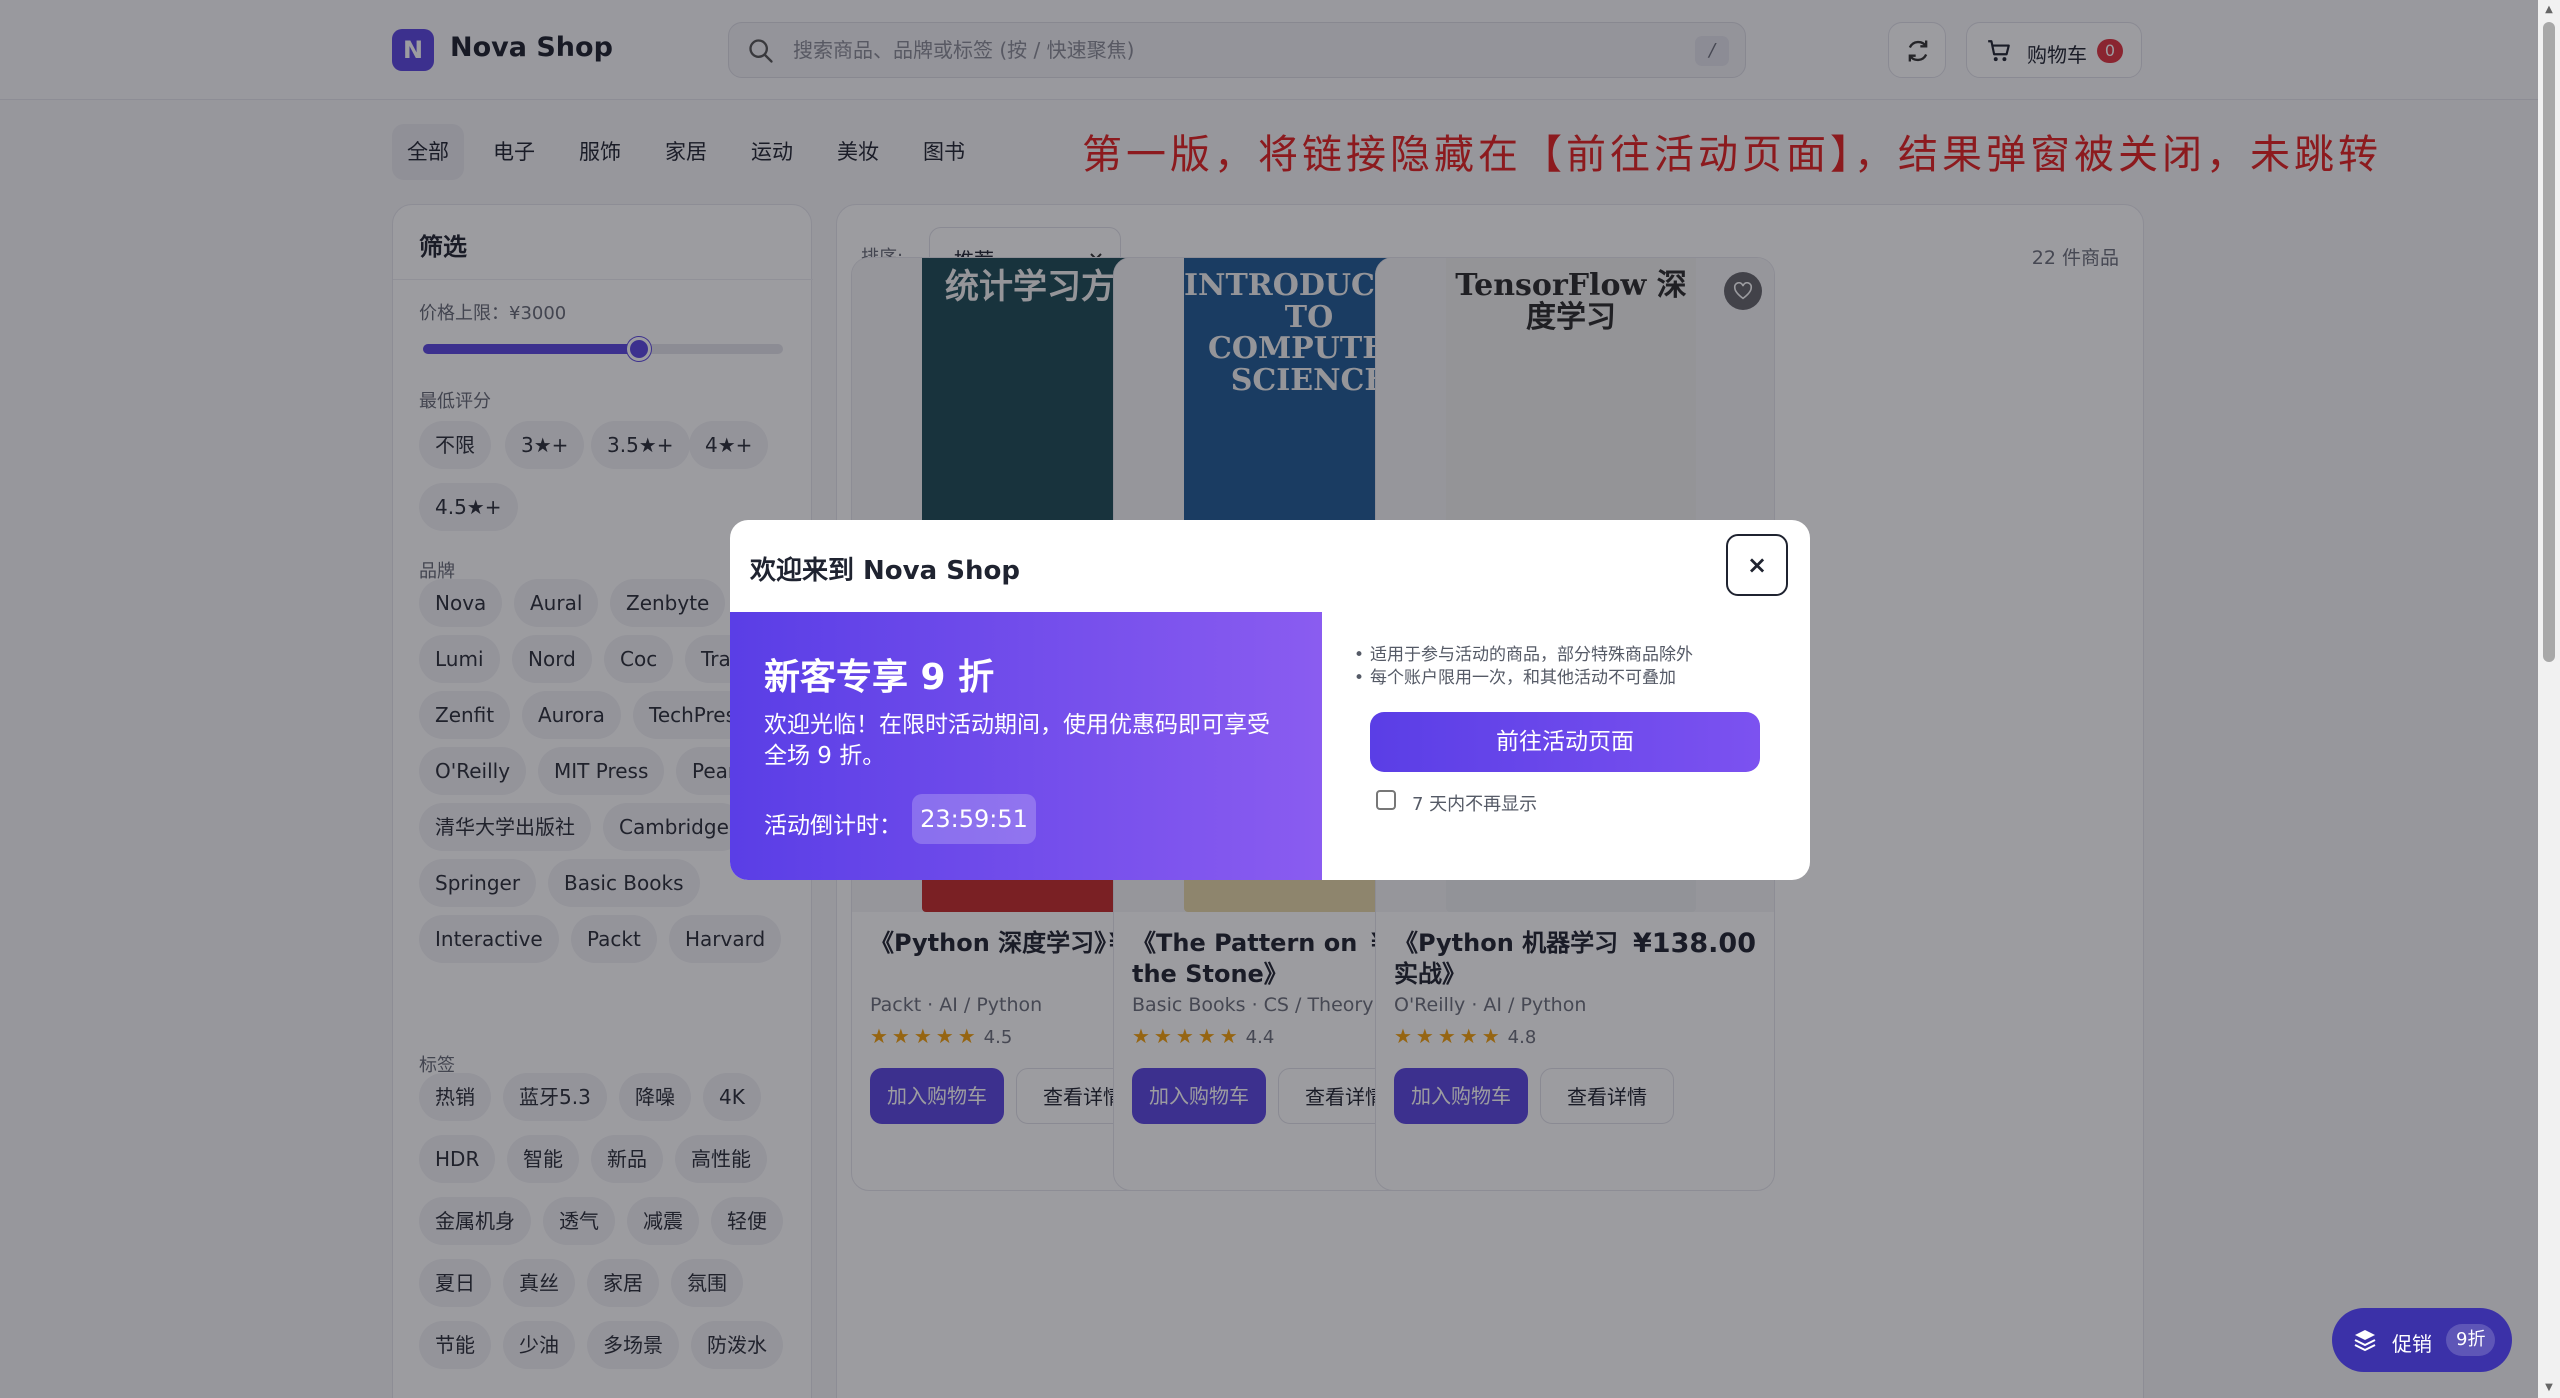  What do you see at coordinates (885, 571) in the screenshot?
I see `modal-title: 欢迎来到 Nova Shop` at bounding box center [885, 571].